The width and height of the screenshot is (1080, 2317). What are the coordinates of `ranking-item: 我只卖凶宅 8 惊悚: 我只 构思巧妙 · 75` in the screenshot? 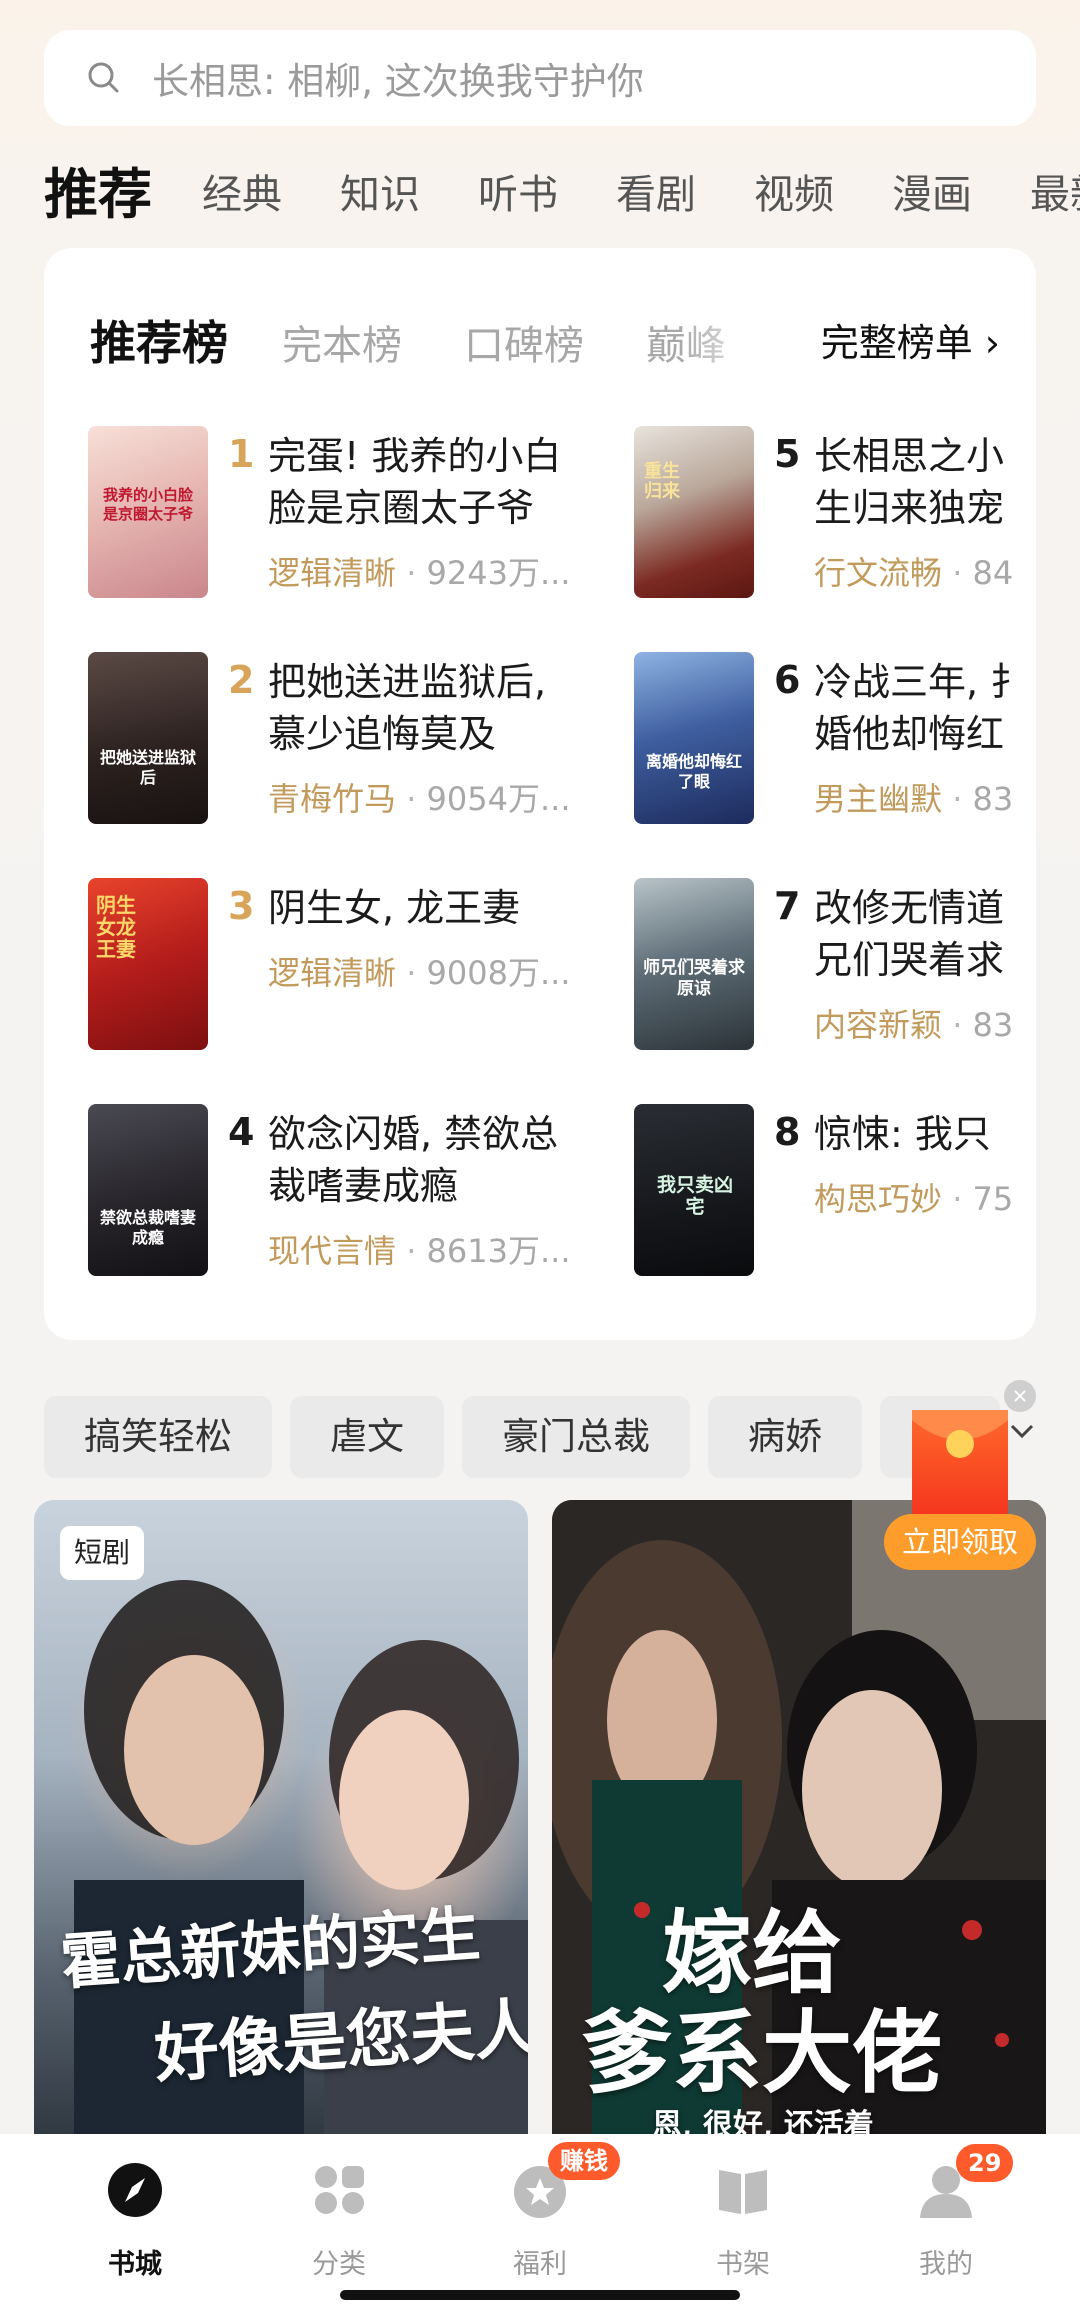 It's located at (835, 1194).